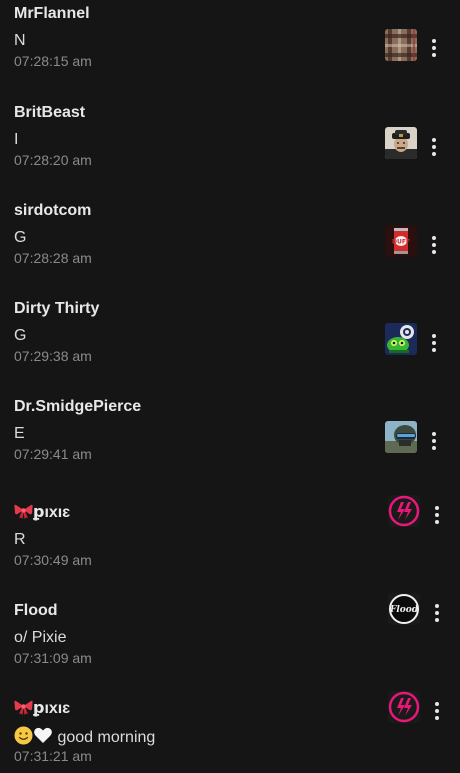  I want to click on svg-text: DUFF, so click(401, 242).